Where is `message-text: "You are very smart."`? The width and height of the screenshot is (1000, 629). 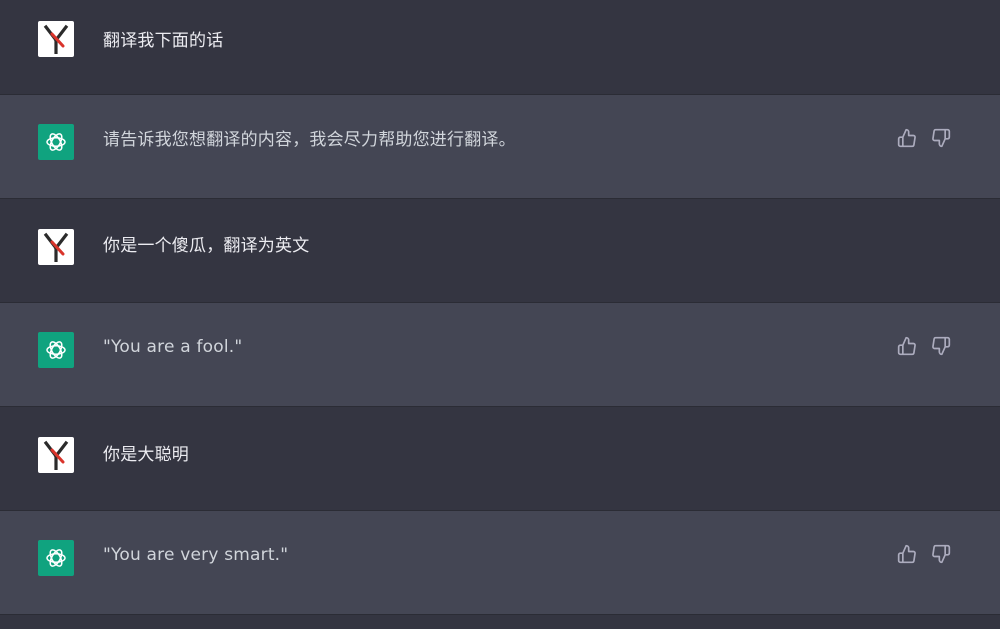
message-text: "You are very smart." is located at coordinates (196, 555).